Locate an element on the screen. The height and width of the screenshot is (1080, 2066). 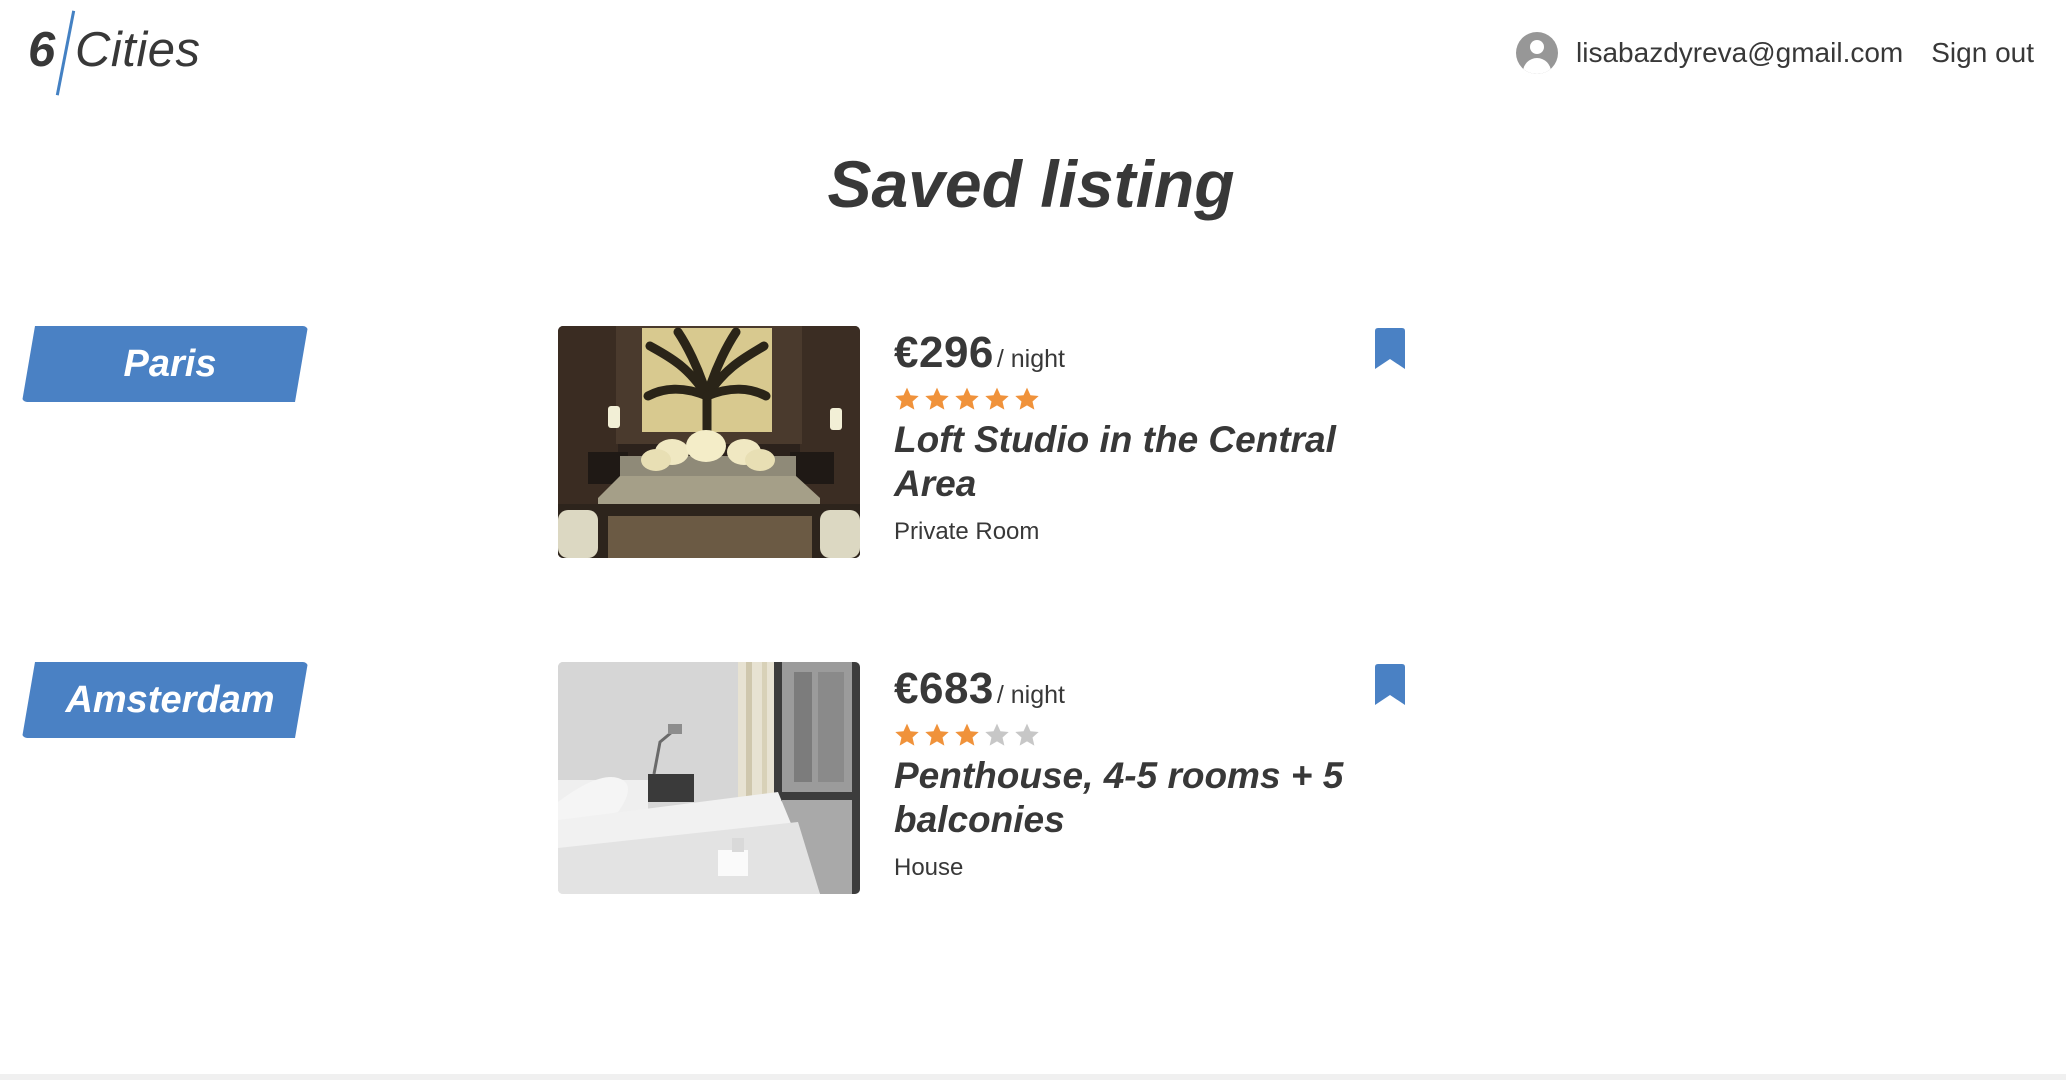
logo-link: 6 Cities is located at coordinates (118, 53).